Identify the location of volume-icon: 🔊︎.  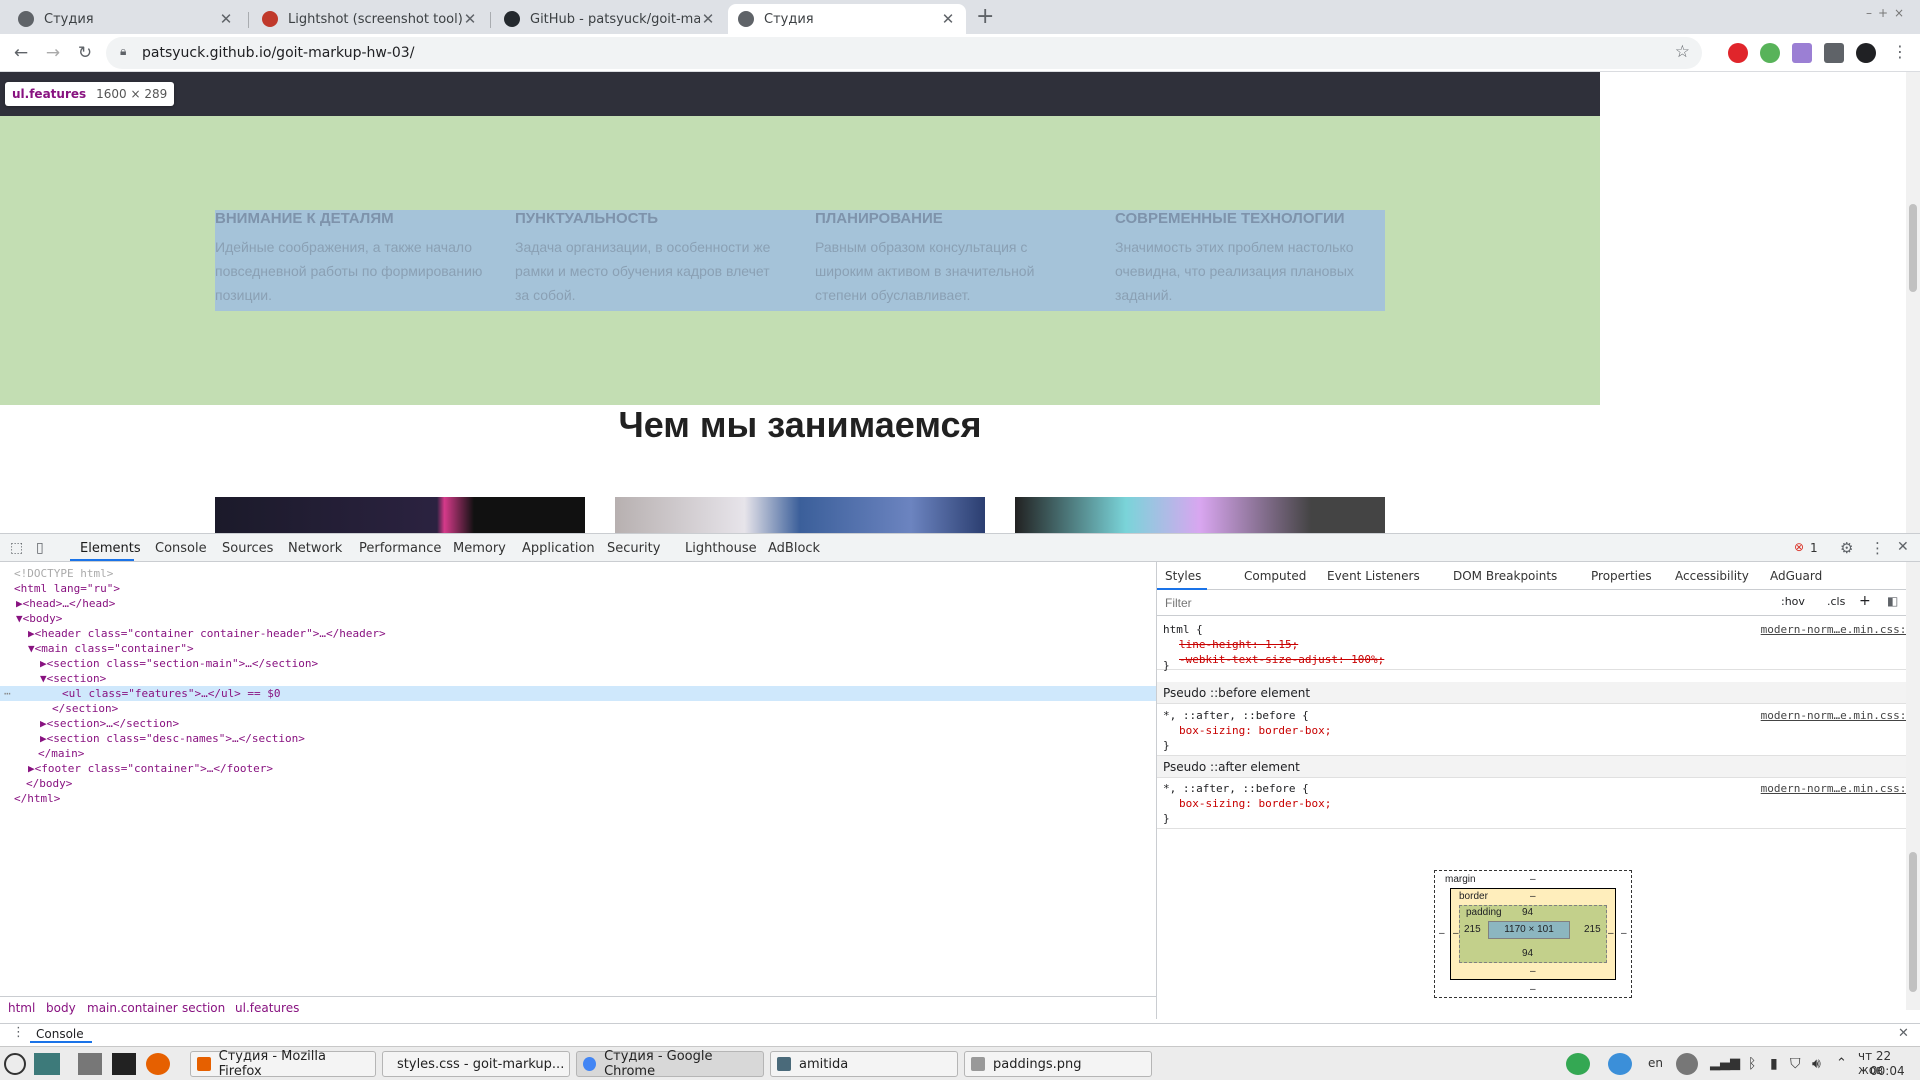
(1816, 1064).